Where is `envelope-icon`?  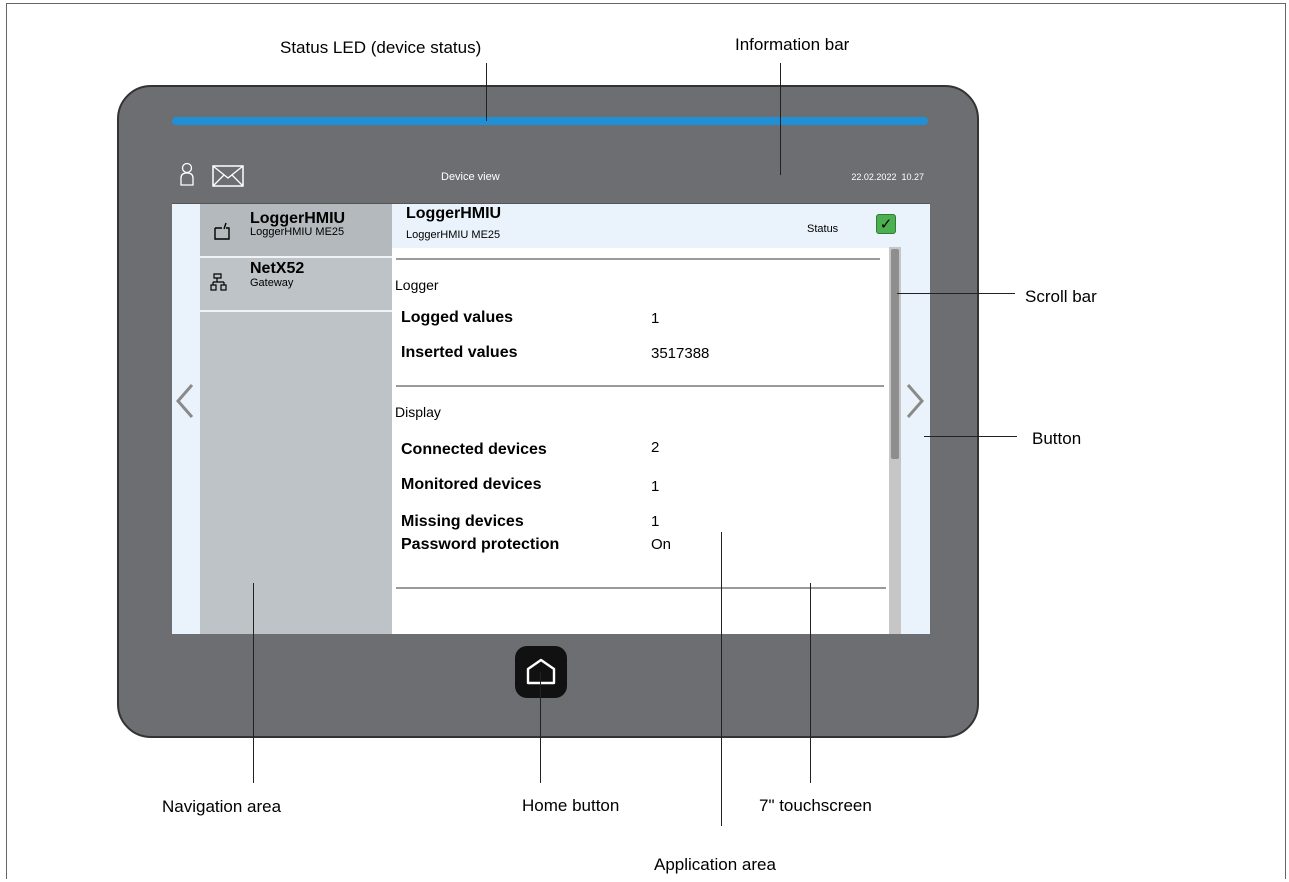
envelope-icon is located at coordinates (228, 176).